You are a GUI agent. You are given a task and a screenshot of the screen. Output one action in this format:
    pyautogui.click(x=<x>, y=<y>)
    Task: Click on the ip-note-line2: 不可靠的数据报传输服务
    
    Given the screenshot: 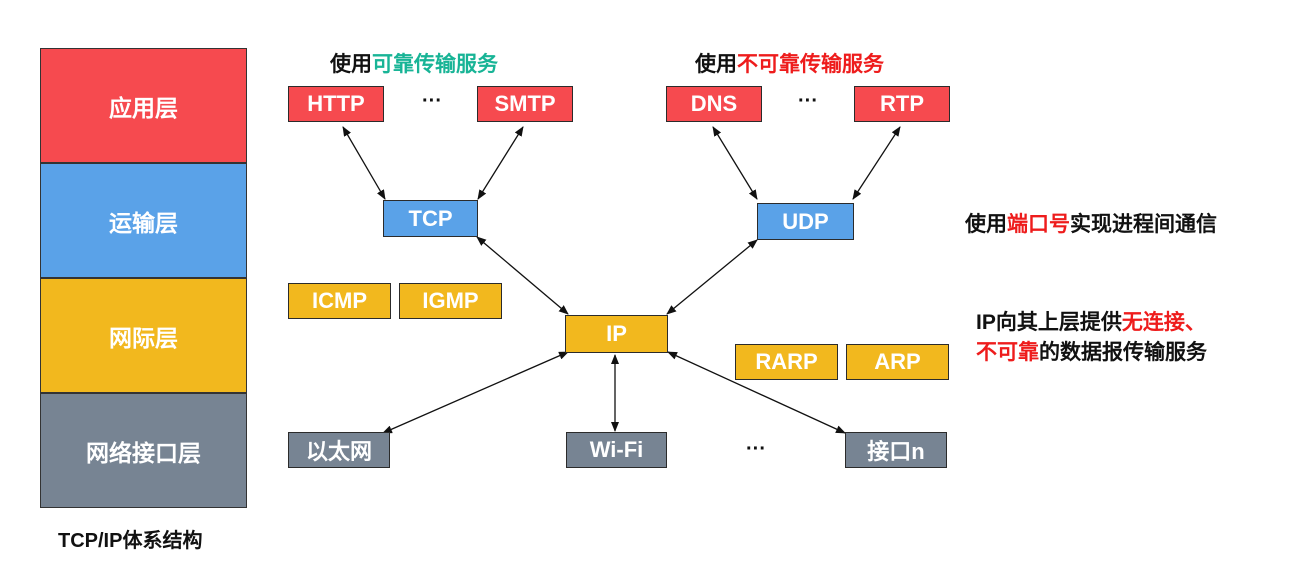 What is the action you would take?
    pyautogui.click(x=1091, y=351)
    